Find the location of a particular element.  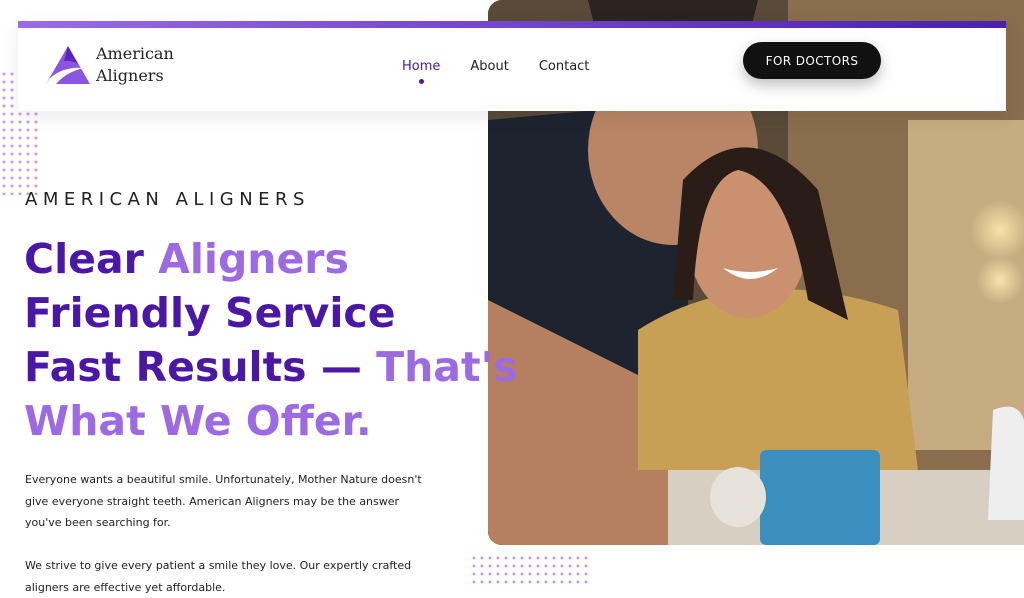

active-indicator-dot is located at coordinates (421, 81).